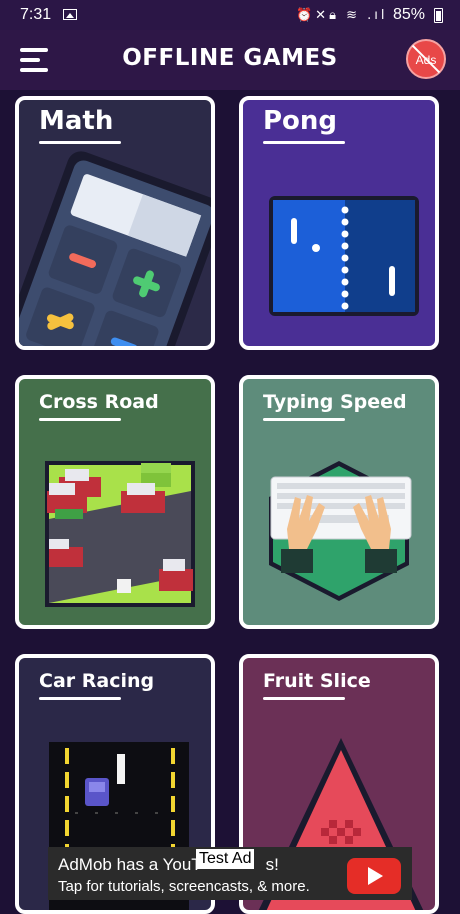 The image size is (460, 914). Describe the element at coordinates (99, 402) in the screenshot. I see `game-title-cross-road: Cross Road` at that location.